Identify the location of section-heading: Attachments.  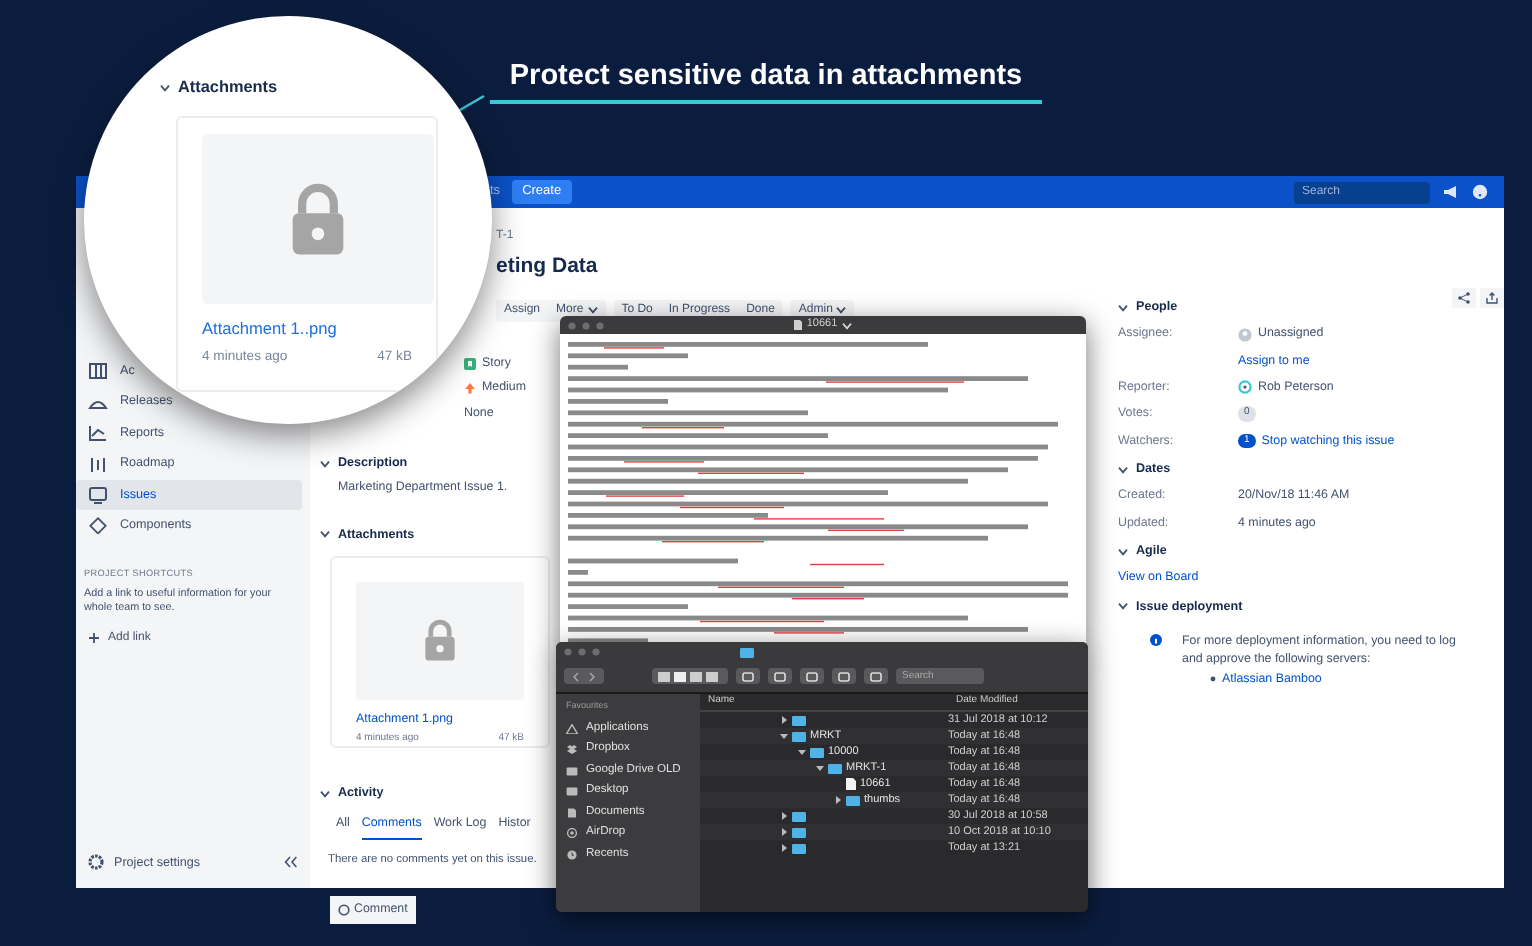
(228, 88).